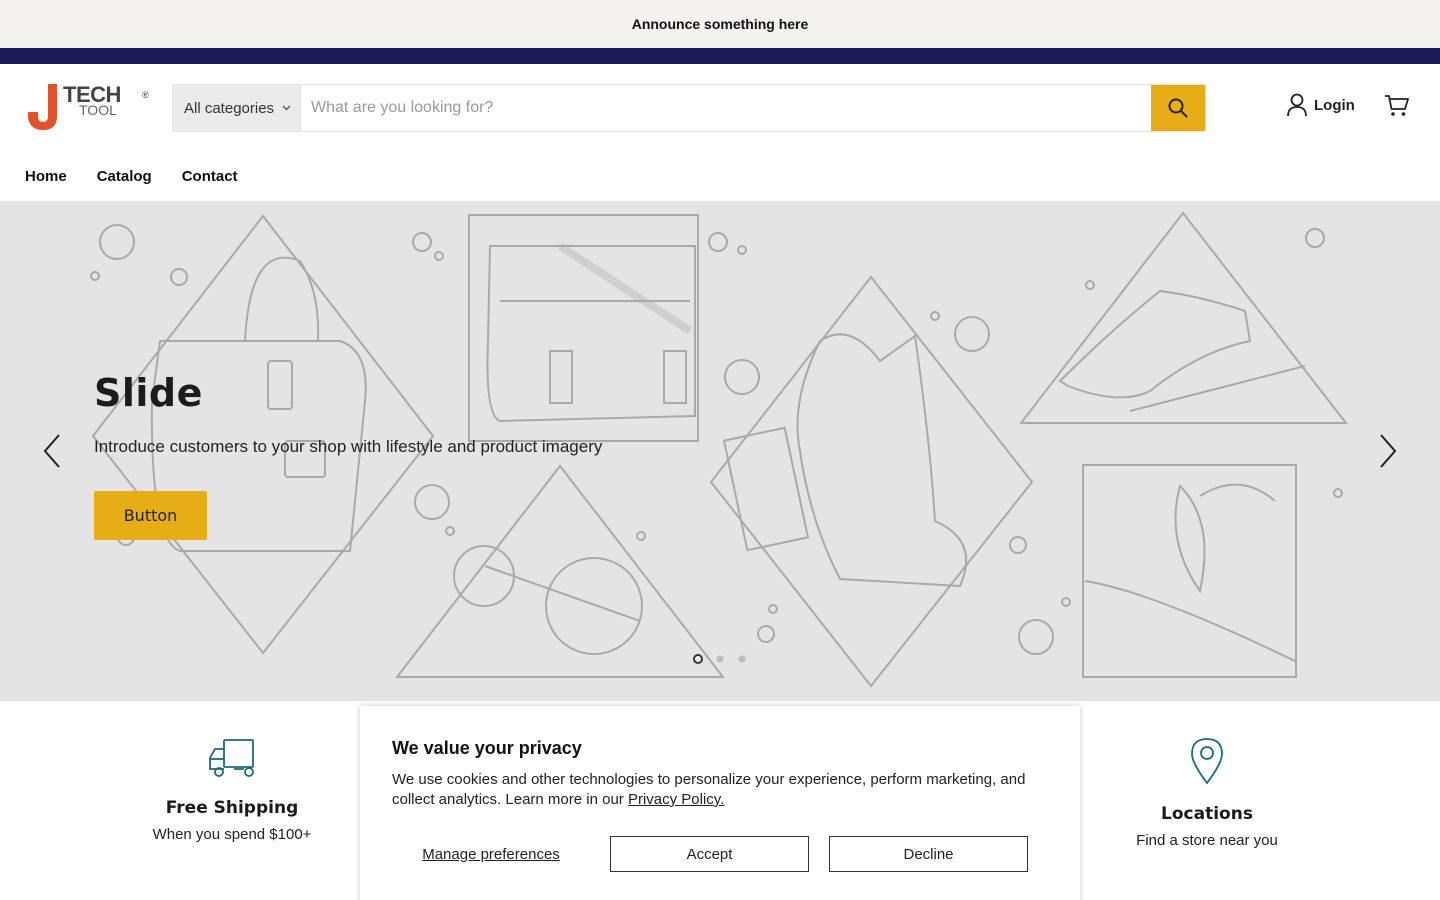 The image size is (1440, 900). Describe the element at coordinates (1207, 814) in the screenshot. I see `feature-title: Locations` at that location.